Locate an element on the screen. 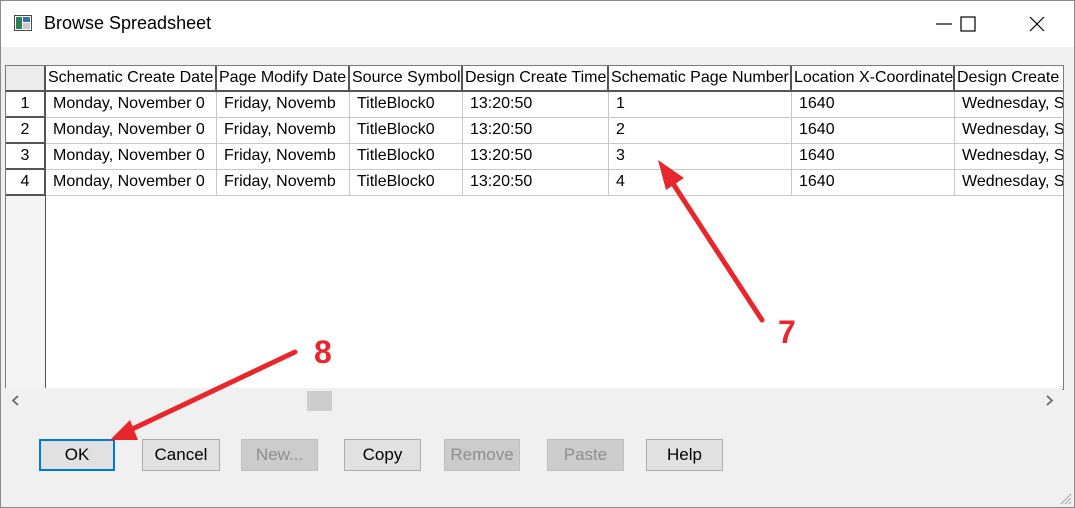  arrow-7-icon is located at coordinates (711, 241).